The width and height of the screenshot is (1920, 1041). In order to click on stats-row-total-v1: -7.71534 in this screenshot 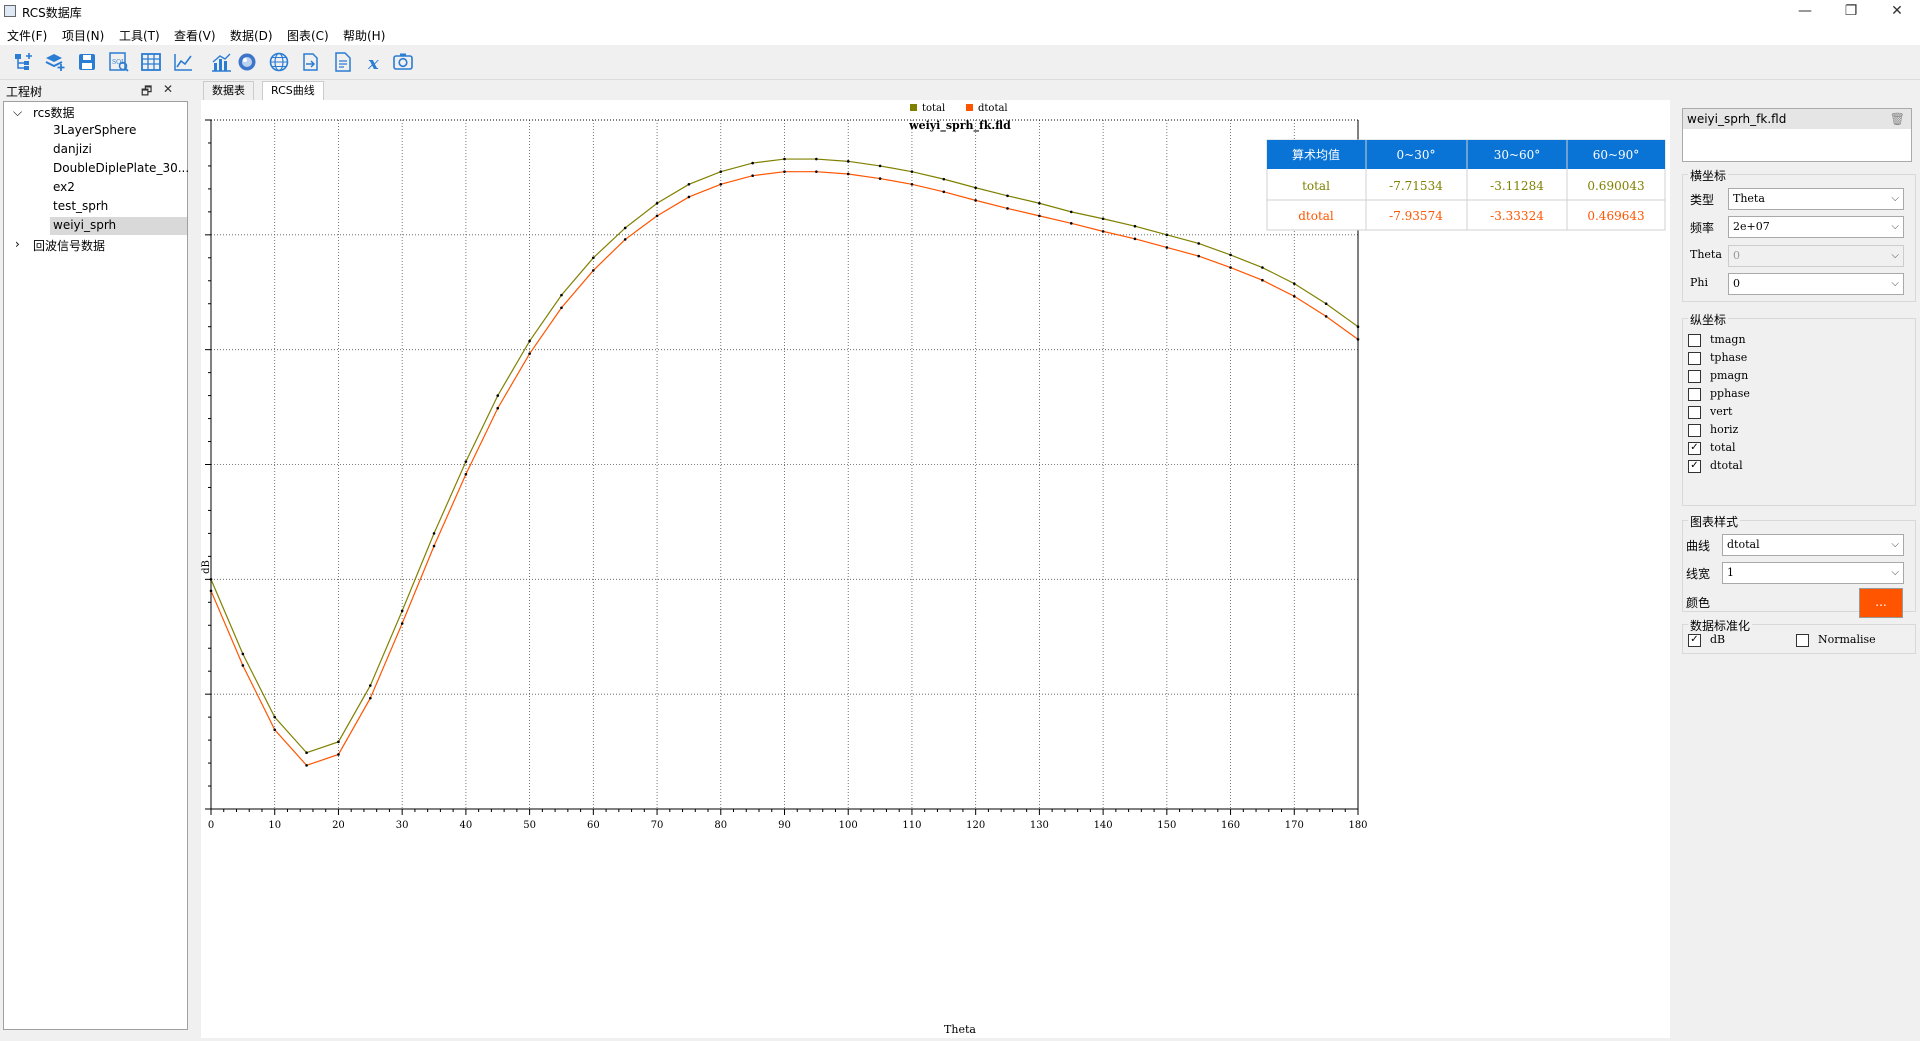, I will do `click(1416, 186)`.